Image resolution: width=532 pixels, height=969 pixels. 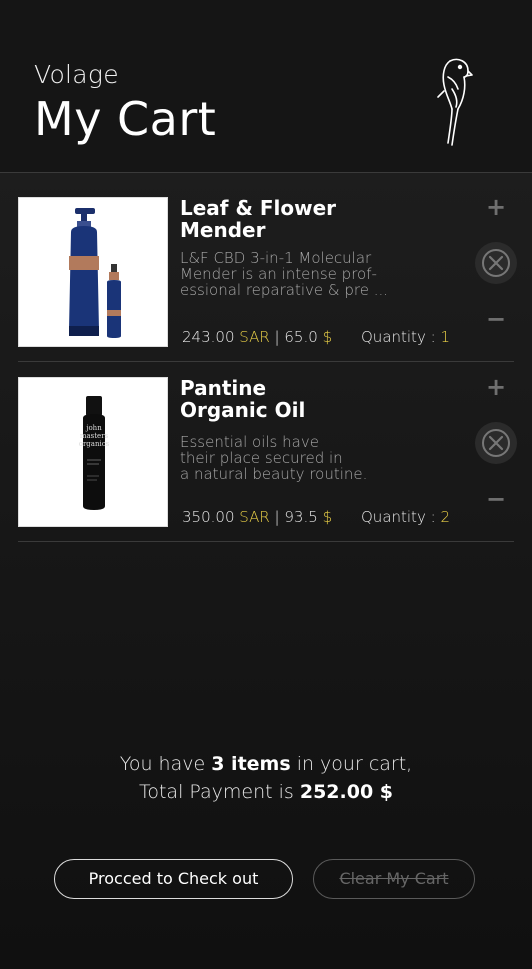 What do you see at coordinates (223, 230) in the screenshot?
I see `product-name-line: Mender` at bounding box center [223, 230].